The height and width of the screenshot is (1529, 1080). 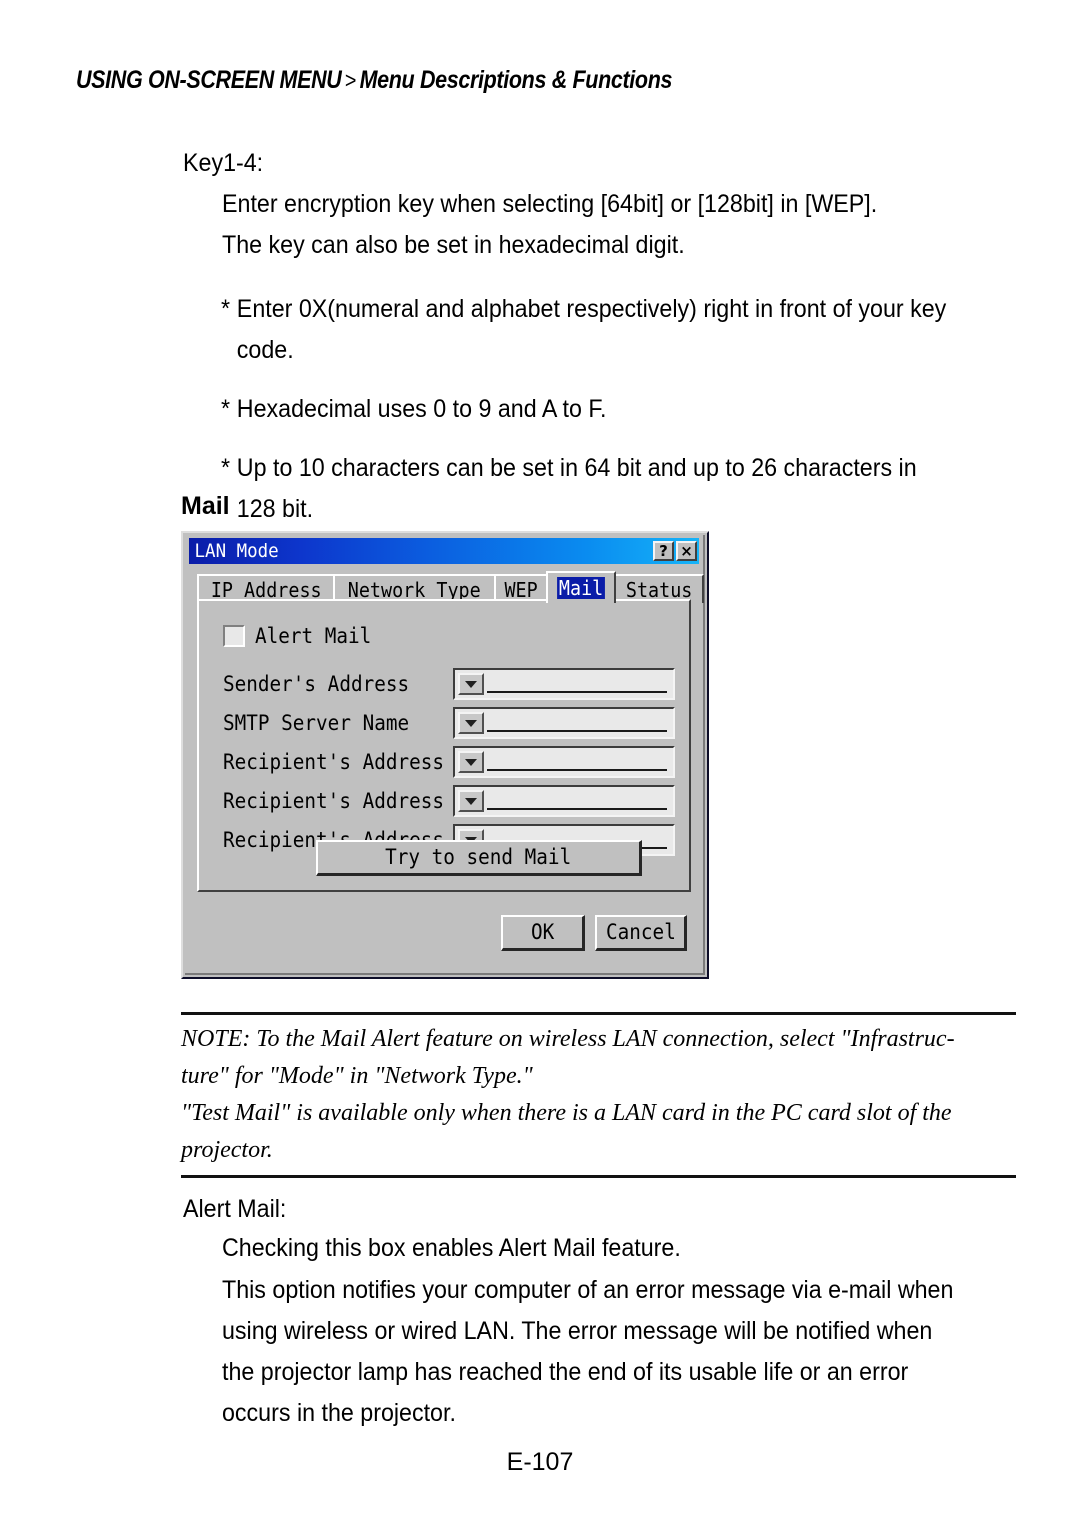 I want to click on star-line: code., so click(x=265, y=350).